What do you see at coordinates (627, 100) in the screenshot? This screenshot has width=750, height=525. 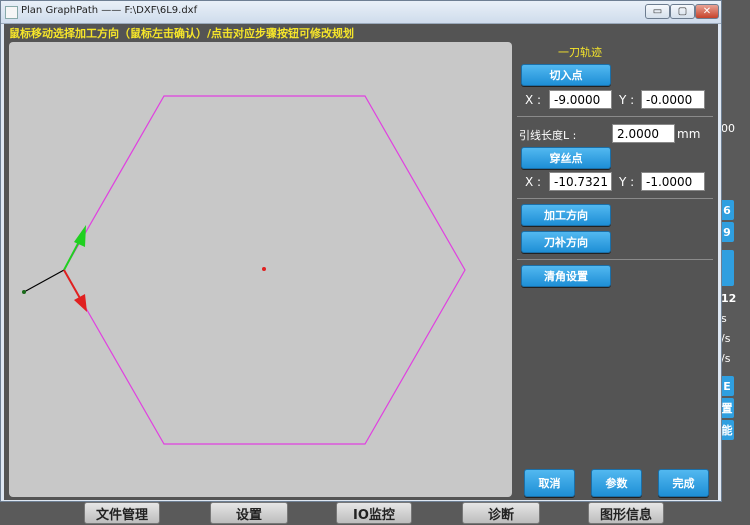 I see `cut-in-y-label: Y :` at bounding box center [627, 100].